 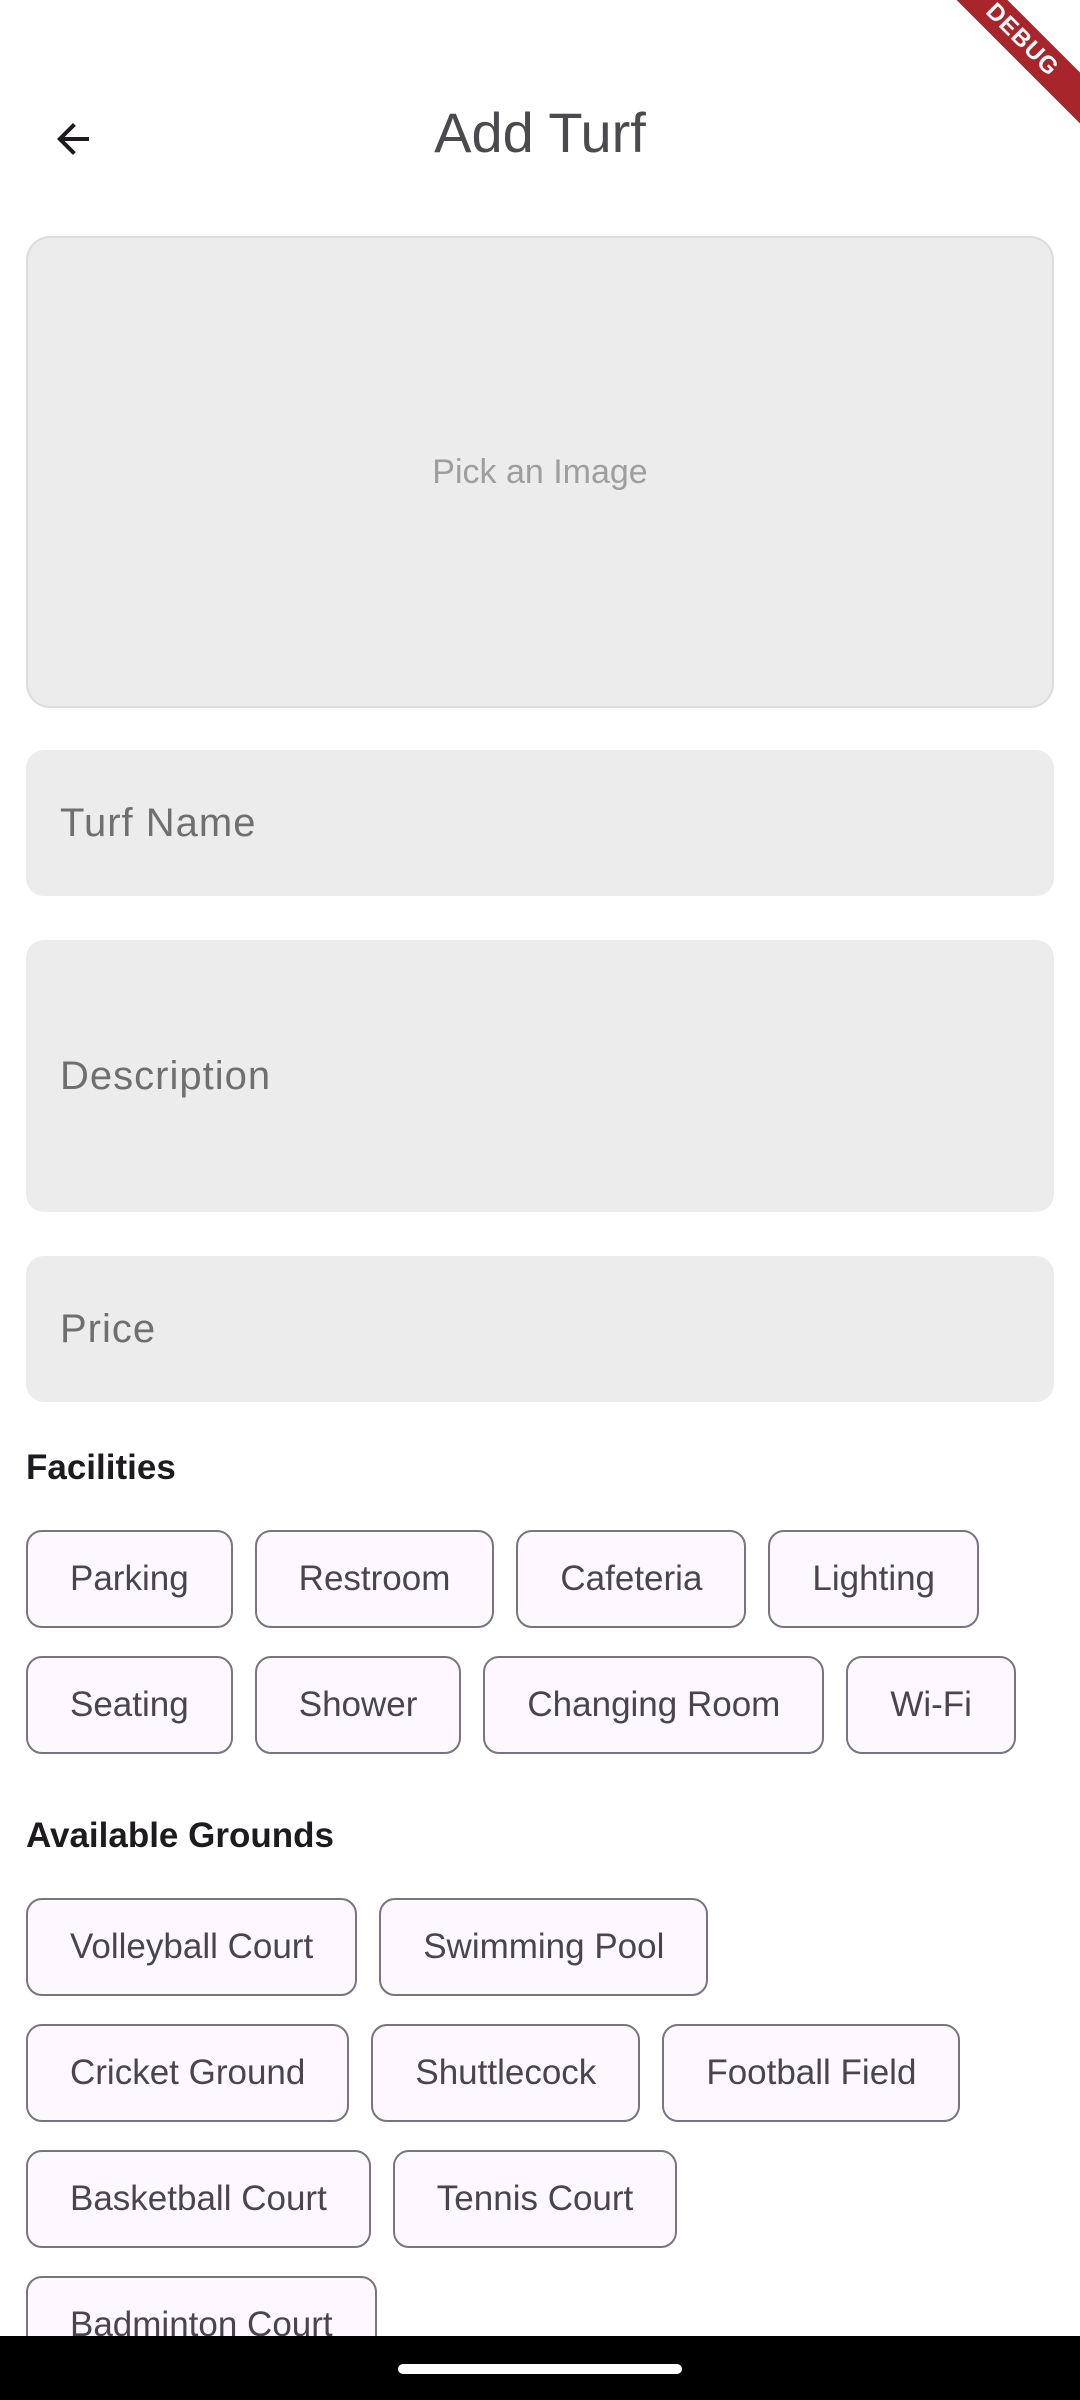 I want to click on system-navigation-bar, so click(x=540, y=2368).